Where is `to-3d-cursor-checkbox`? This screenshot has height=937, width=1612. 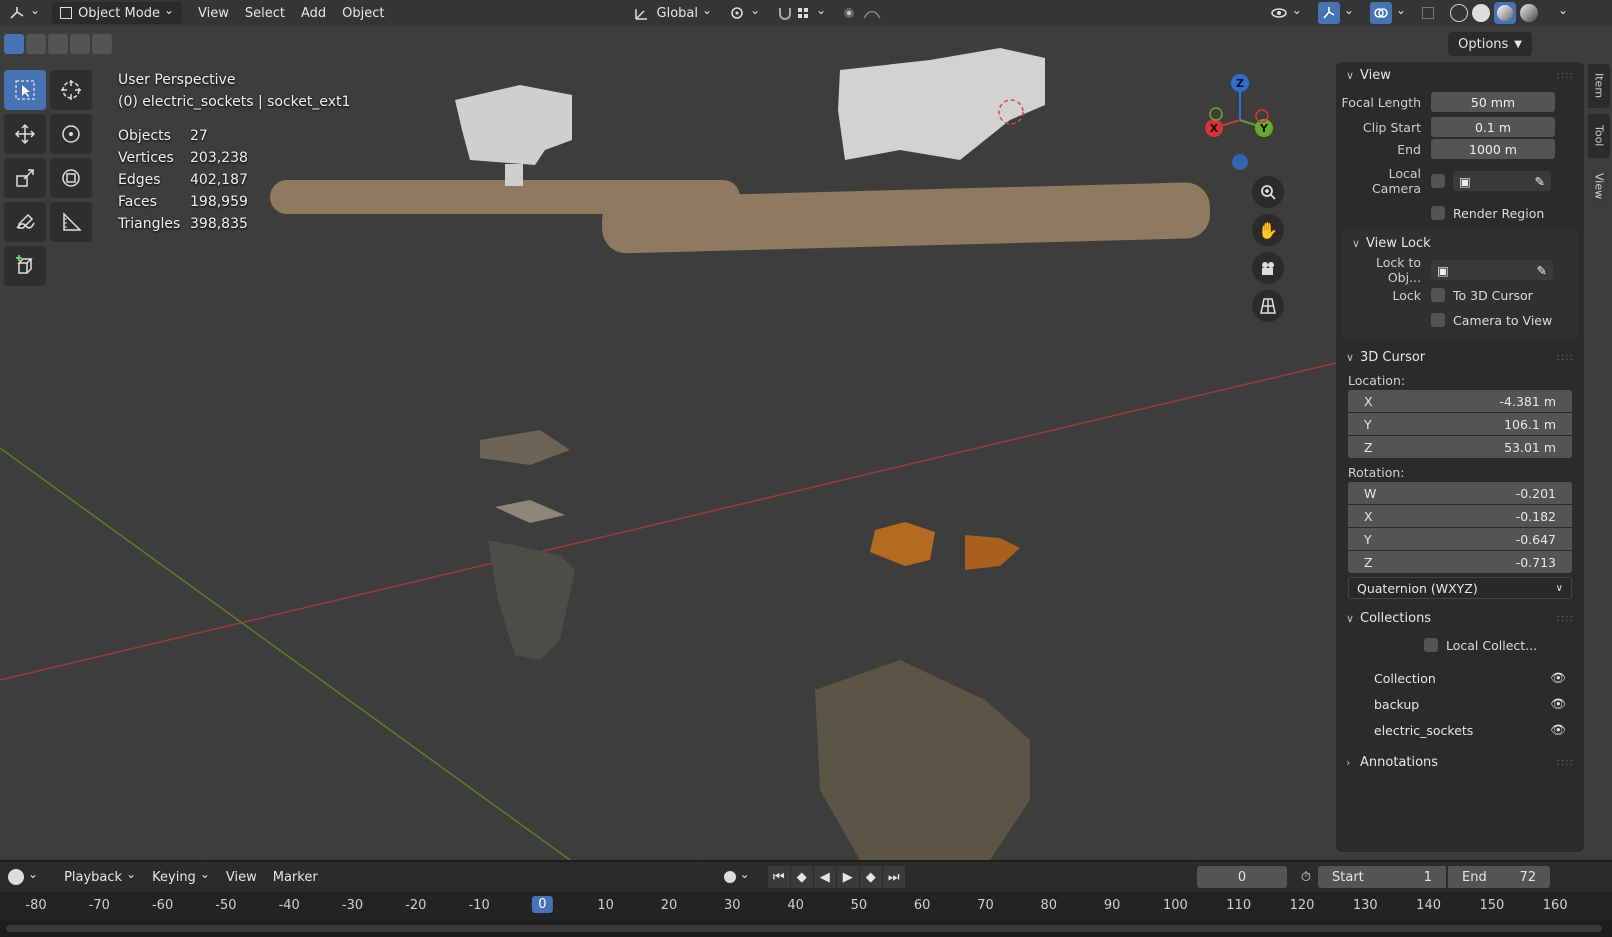
to-3d-cursor-checkbox is located at coordinates (1438, 295).